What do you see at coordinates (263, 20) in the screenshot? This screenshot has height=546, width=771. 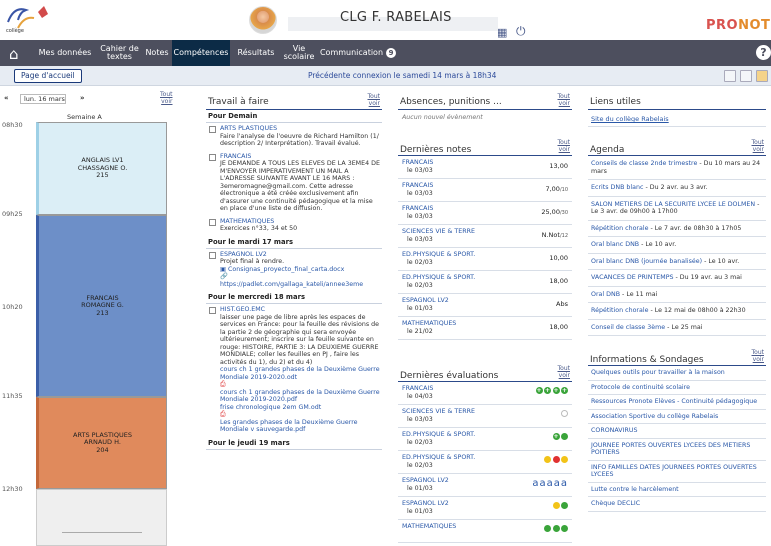 I see `avatar` at bounding box center [263, 20].